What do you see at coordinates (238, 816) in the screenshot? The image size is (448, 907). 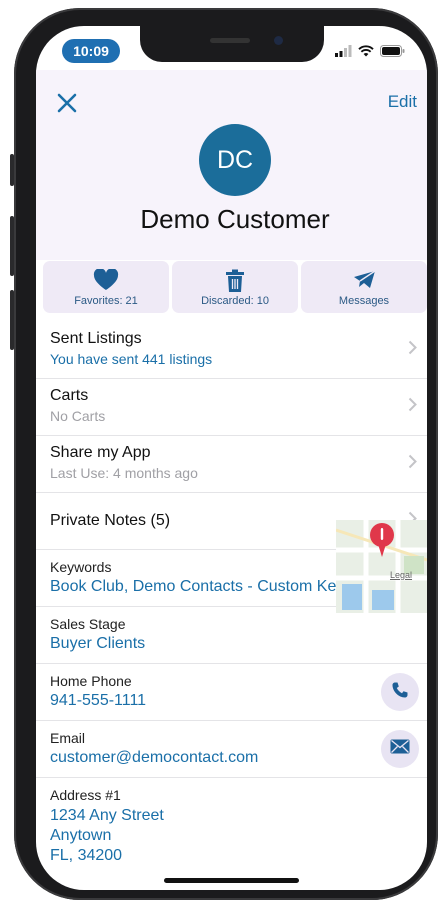 I see `address-line-1: 1234 Any Street` at bounding box center [238, 816].